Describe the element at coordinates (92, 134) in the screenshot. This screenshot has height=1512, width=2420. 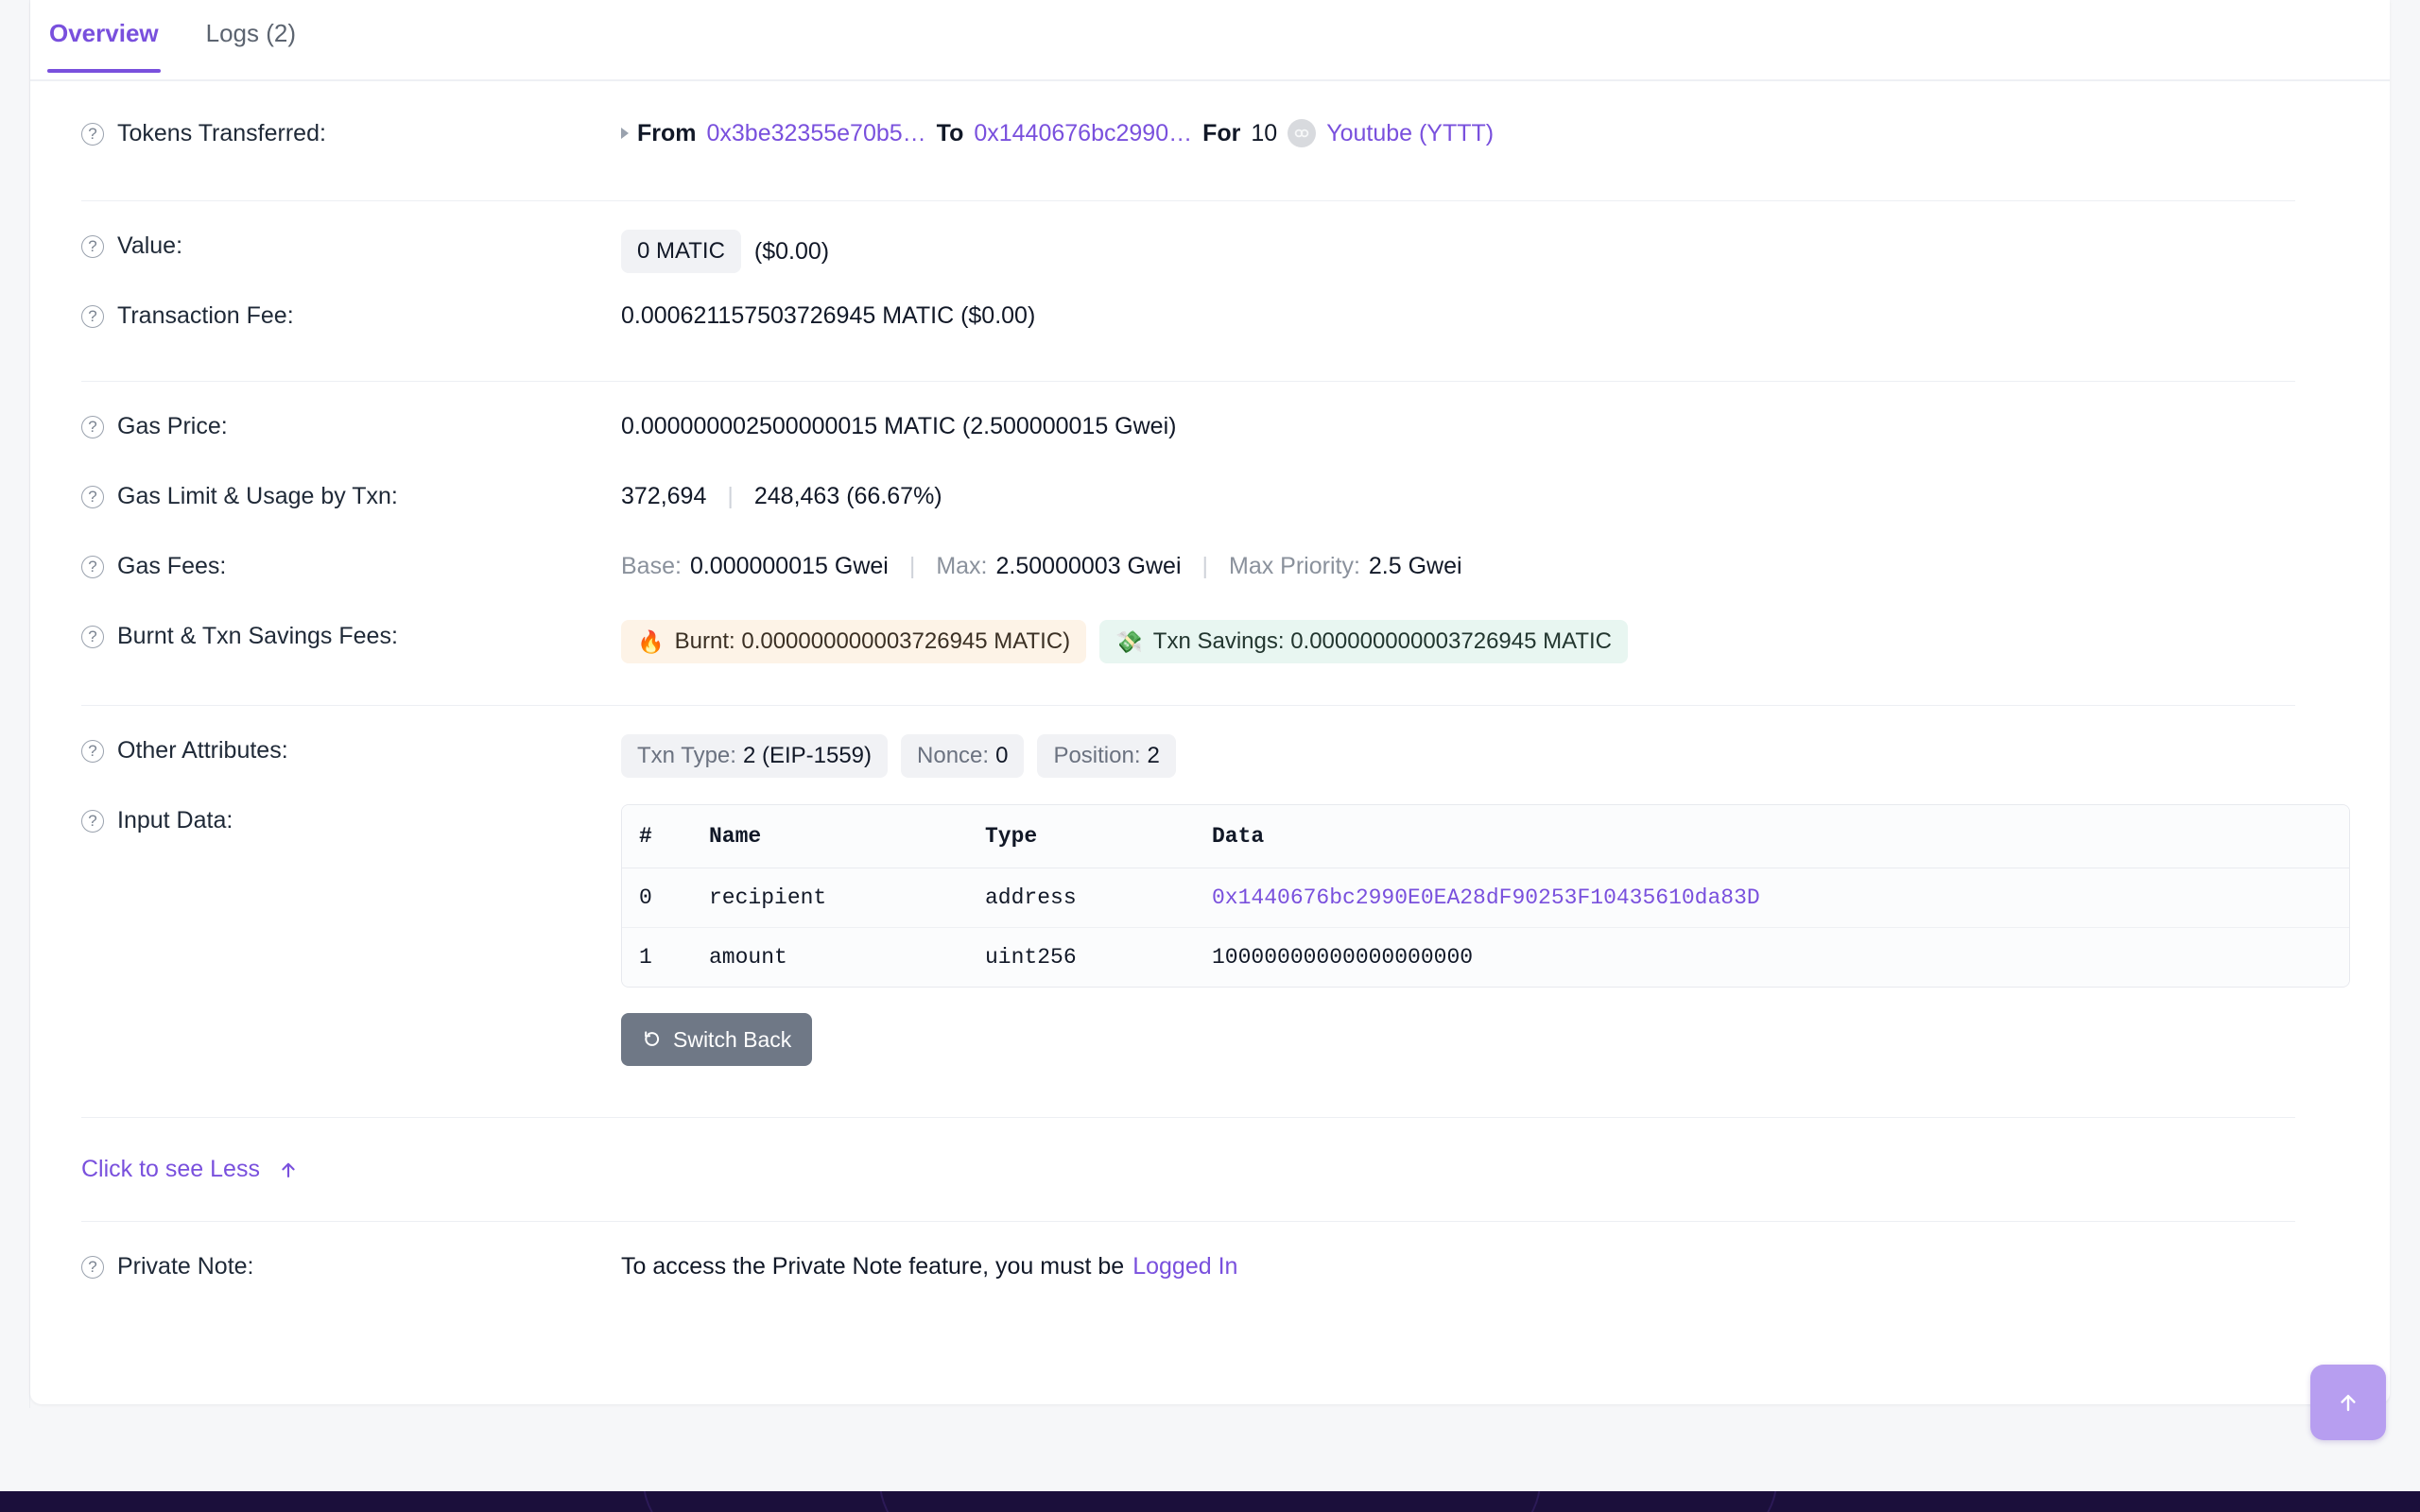
I see `help-icon-tokens-transferred: ?` at that location.